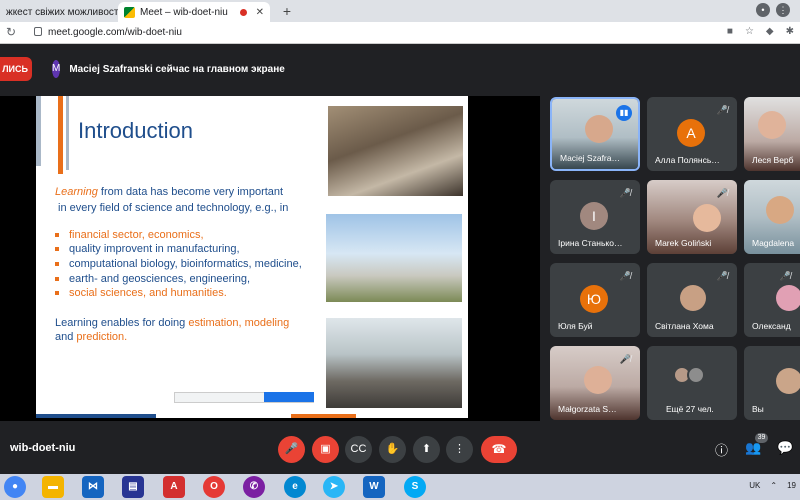 The height and width of the screenshot is (500, 800). I want to click on recording-dot-icon, so click(243, 12).